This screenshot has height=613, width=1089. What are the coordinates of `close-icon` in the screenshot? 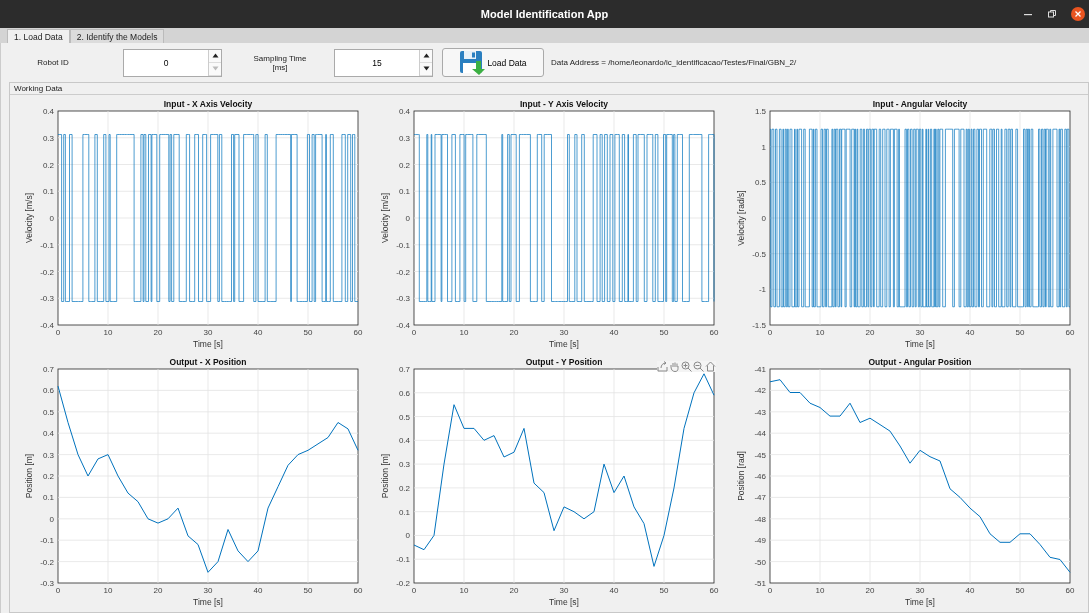 It's located at (1078, 14).